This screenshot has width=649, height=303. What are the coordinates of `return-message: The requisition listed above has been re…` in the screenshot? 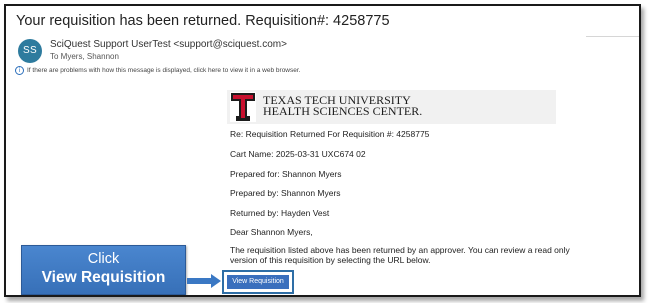 It's located at (400, 255).